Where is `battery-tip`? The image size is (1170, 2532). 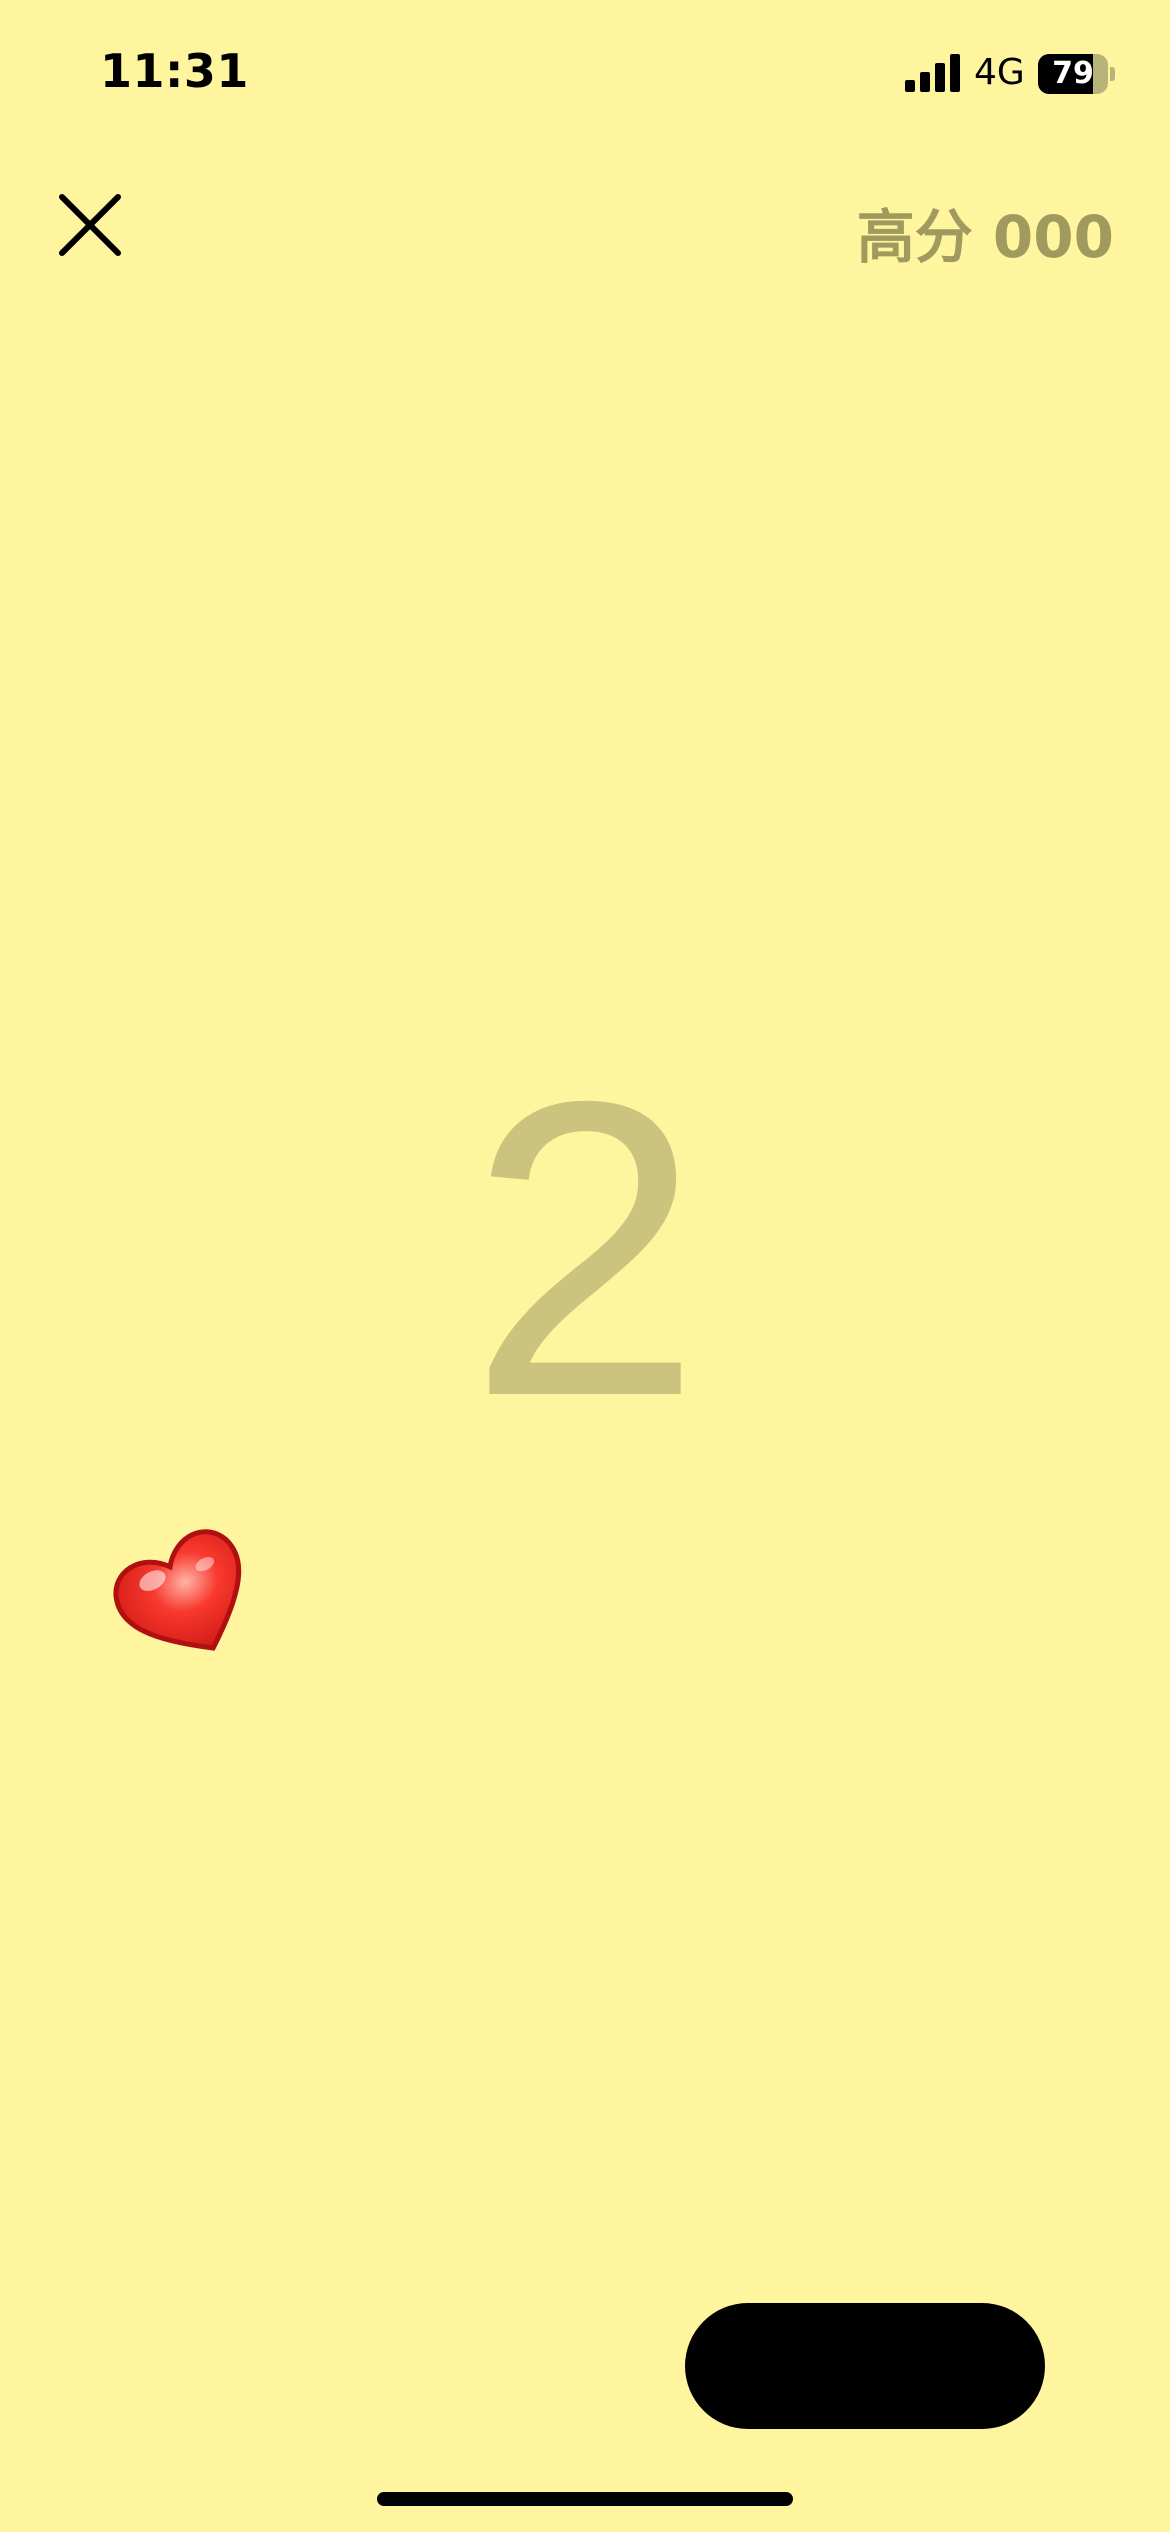
battery-tip is located at coordinates (1112, 74).